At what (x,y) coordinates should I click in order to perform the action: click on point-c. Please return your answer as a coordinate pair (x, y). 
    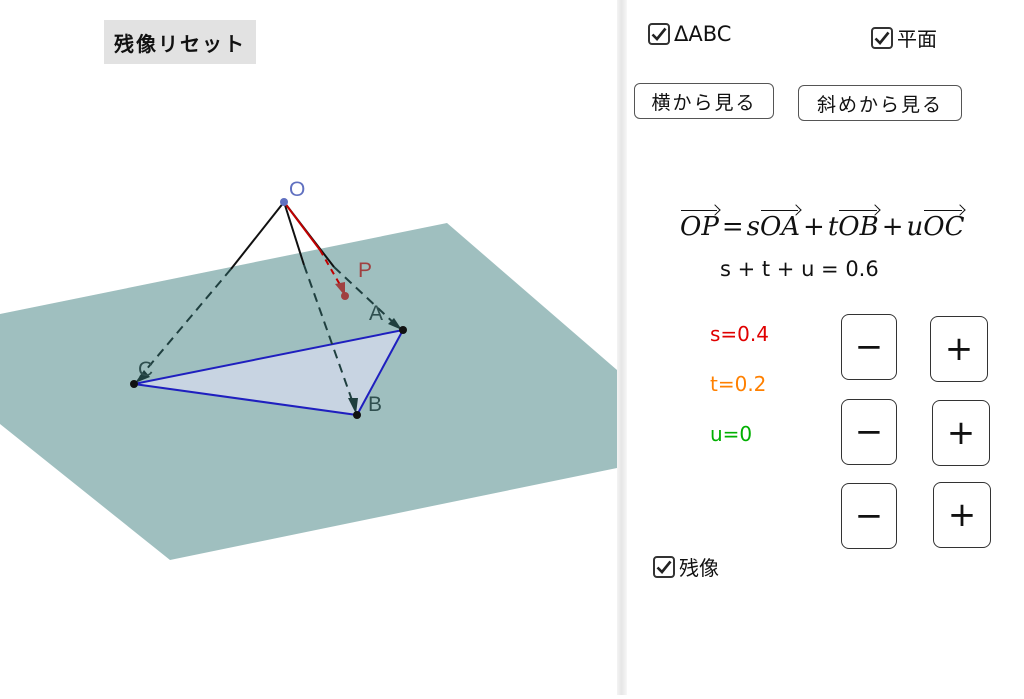
    Looking at the image, I should click on (134, 384).